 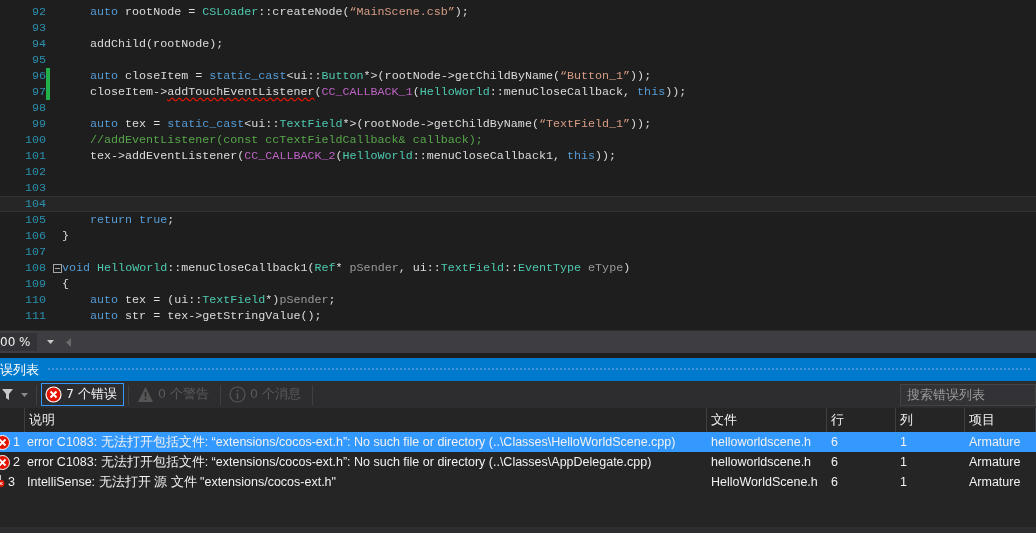 What do you see at coordinates (38, 60) in the screenshot?
I see `line-number: 95` at bounding box center [38, 60].